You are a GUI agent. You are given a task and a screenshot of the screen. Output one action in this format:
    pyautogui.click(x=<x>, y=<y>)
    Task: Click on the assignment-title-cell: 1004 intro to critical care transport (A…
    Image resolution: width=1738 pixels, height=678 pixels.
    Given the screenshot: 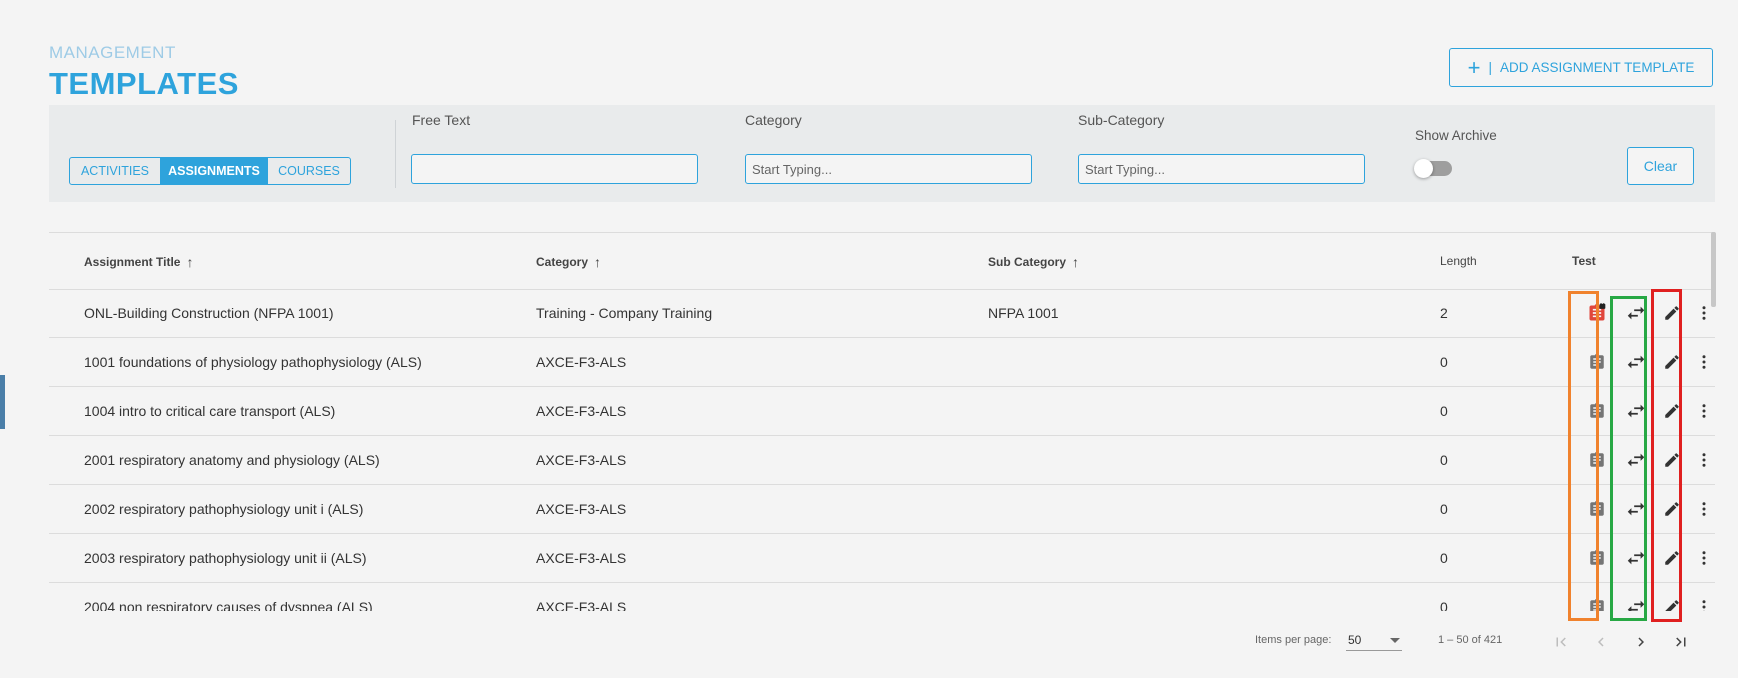 What is the action you would take?
    pyautogui.click(x=210, y=411)
    